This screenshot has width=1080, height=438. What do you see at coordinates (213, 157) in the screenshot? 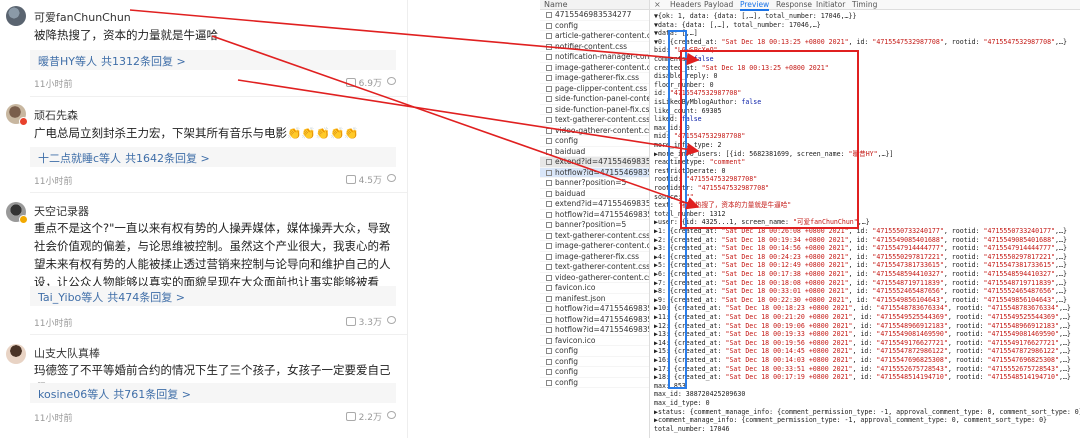
I see `replies-box: 十二点就睡c等人 共1642条回复 >` at bounding box center [213, 157].